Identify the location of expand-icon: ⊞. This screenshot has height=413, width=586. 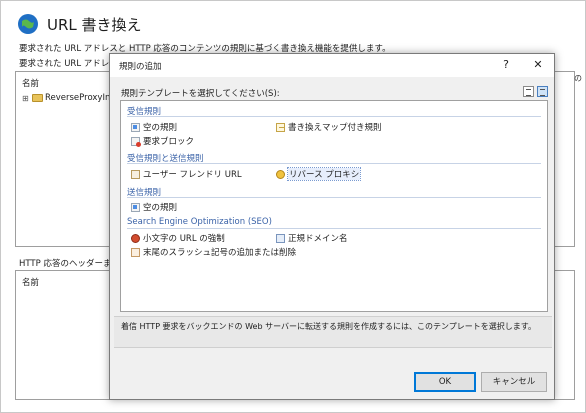
(26, 98).